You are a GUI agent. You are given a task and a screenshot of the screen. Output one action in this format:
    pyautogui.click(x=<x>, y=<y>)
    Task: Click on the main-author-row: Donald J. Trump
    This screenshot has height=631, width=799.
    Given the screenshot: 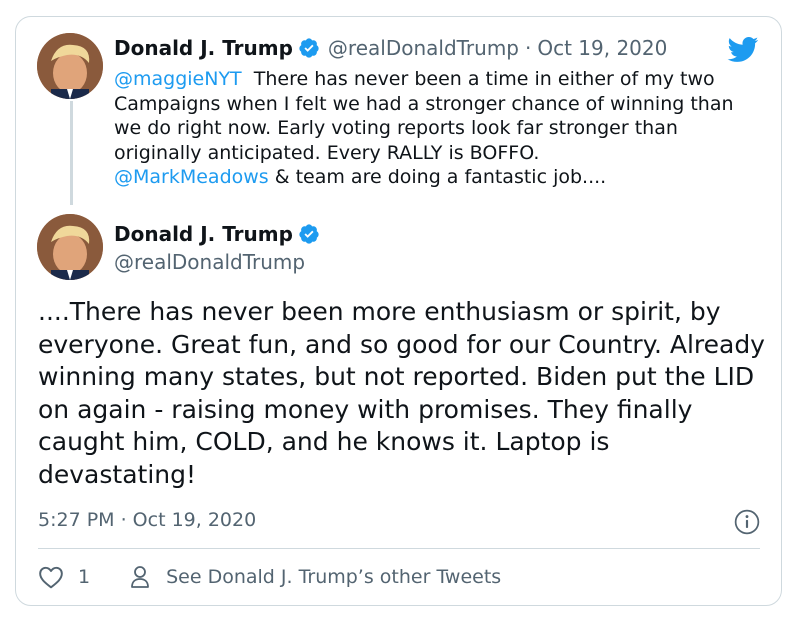 What is the action you would take?
    pyautogui.click(x=217, y=234)
    